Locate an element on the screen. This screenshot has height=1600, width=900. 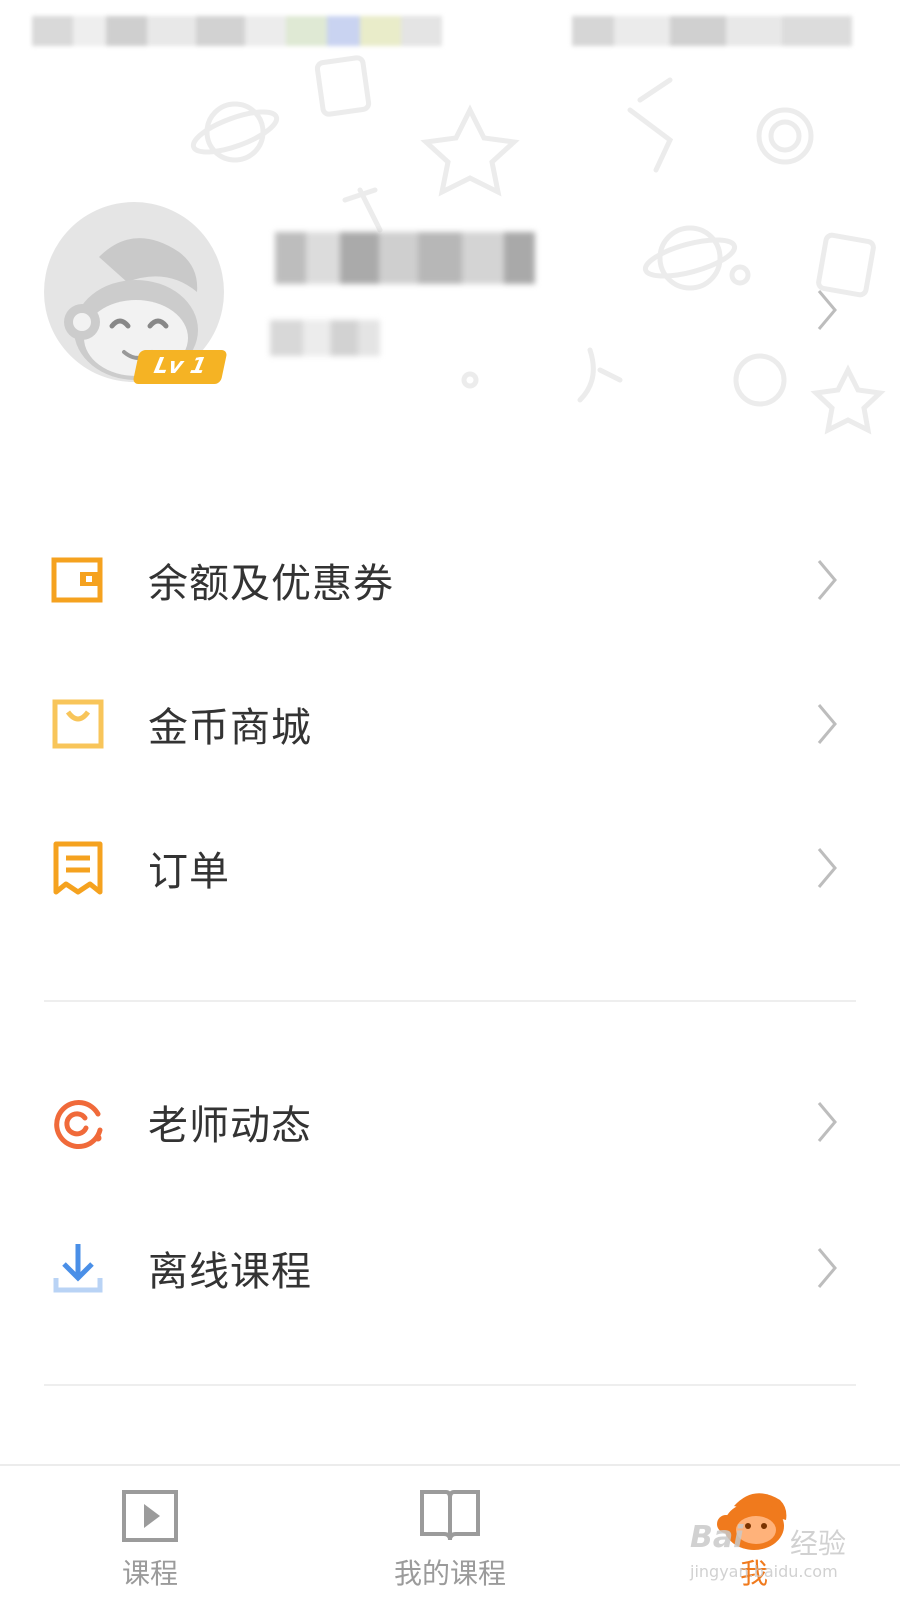
menu-item-label: 金币商城 is located at coordinates (230, 728).